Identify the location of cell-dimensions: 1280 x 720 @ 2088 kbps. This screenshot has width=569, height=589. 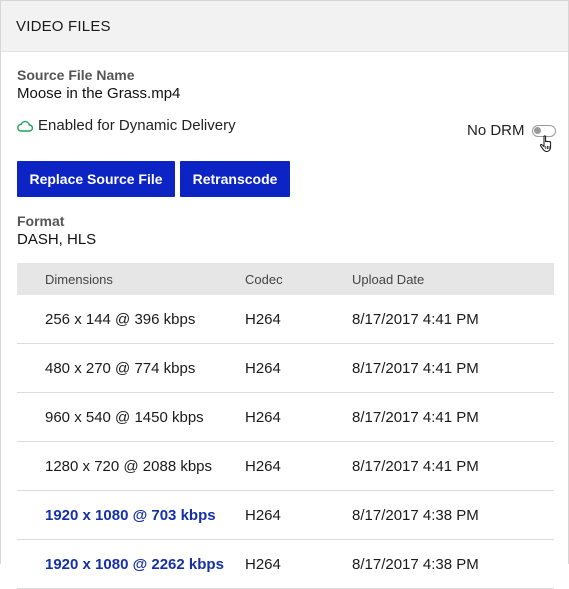
(131, 466).